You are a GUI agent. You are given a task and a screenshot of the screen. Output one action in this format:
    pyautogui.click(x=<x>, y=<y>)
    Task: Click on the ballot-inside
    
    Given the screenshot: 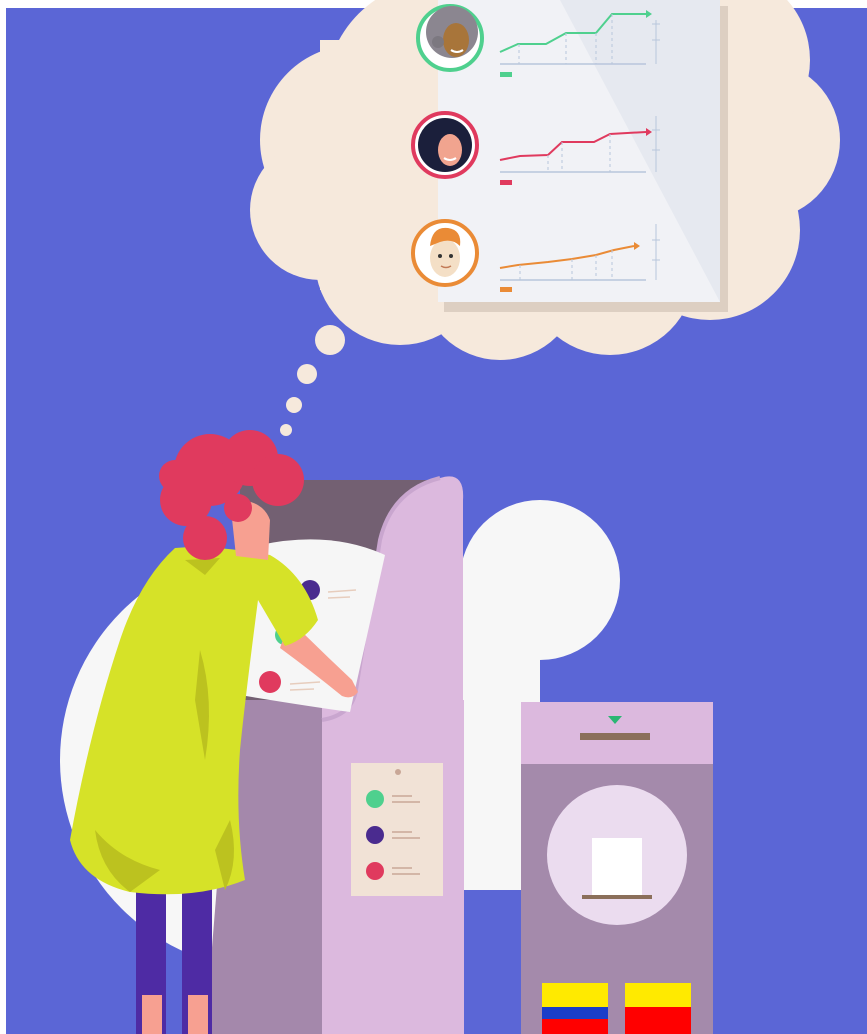 What is the action you would take?
    pyautogui.click(x=617, y=867)
    